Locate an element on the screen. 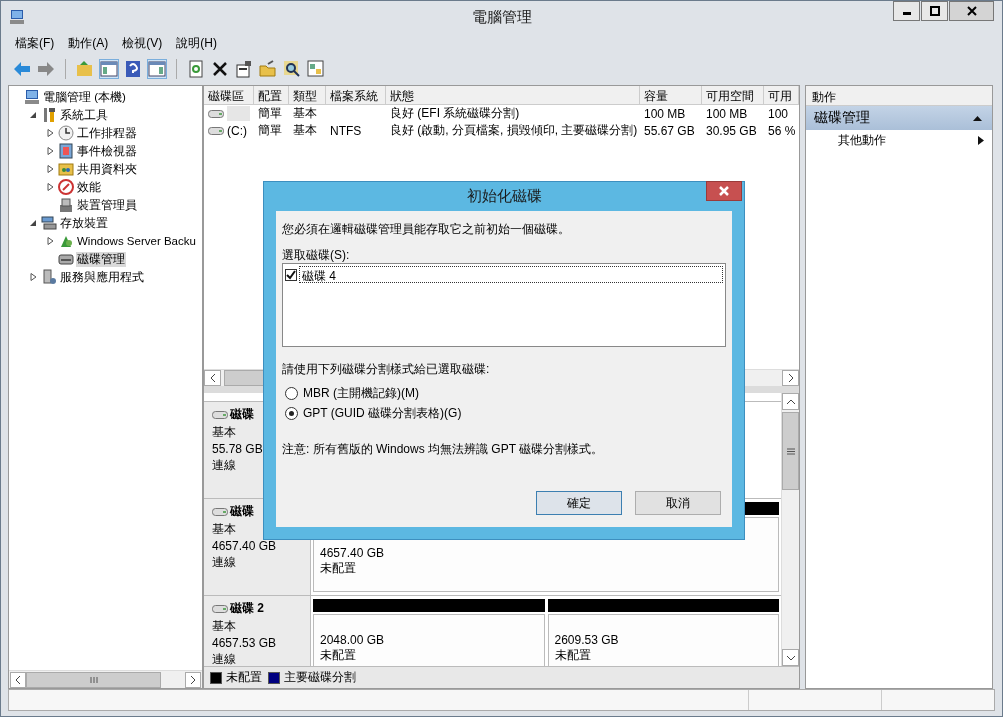 The width and height of the screenshot is (1003, 717). table-cell: 30.95 GB is located at coordinates (731, 130).